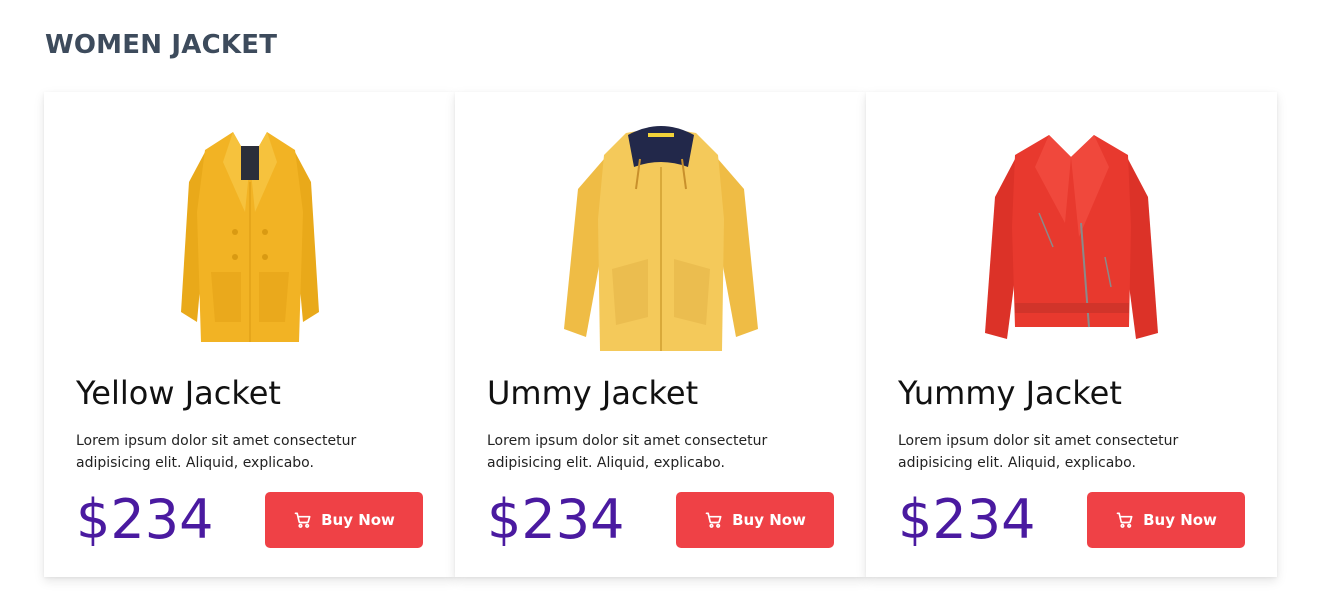 This screenshot has height=607, width=1328. Describe the element at coordinates (1010, 393) in the screenshot. I see `product-title: Yummy Jacket` at that location.